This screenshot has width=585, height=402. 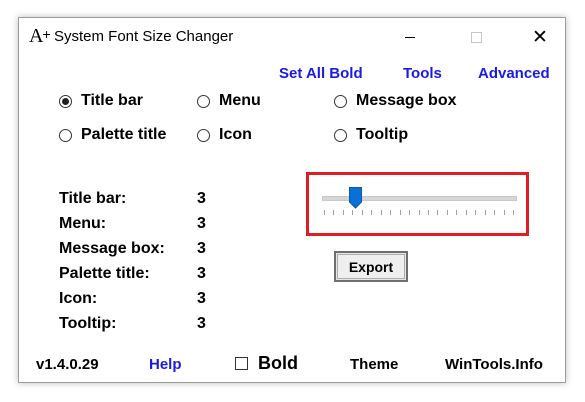 I want to click on font-size-slider-highlight, so click(x=417, y=204).